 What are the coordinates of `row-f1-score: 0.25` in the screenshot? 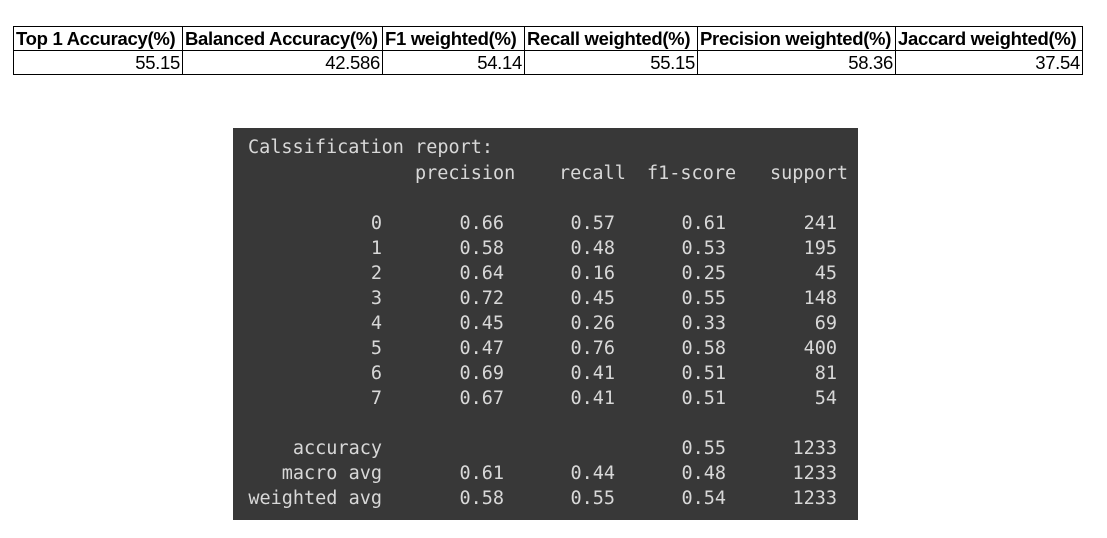 It's located at (703, 273).